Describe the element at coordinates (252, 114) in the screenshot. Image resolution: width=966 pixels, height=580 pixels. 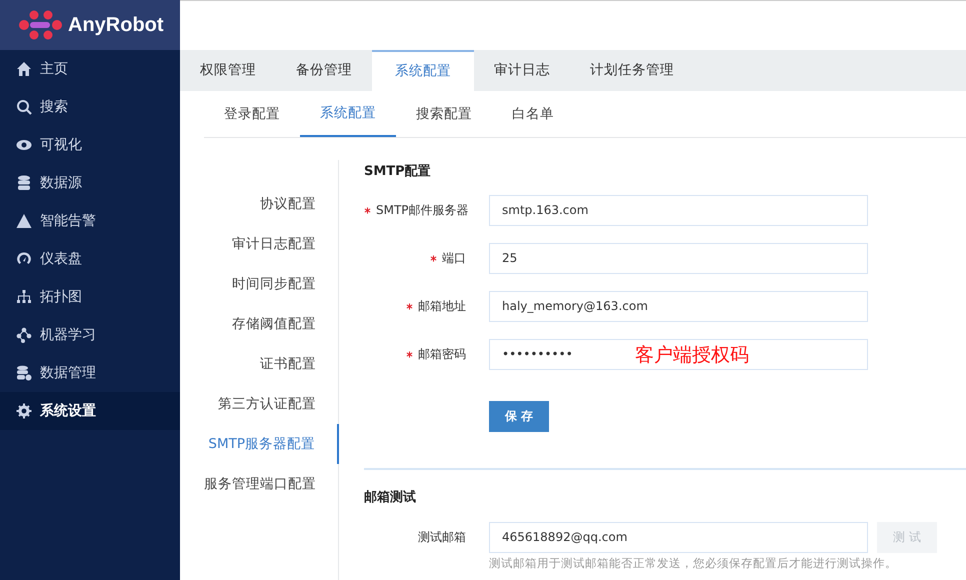
I see `sub-tab: 登录配置` at that location.